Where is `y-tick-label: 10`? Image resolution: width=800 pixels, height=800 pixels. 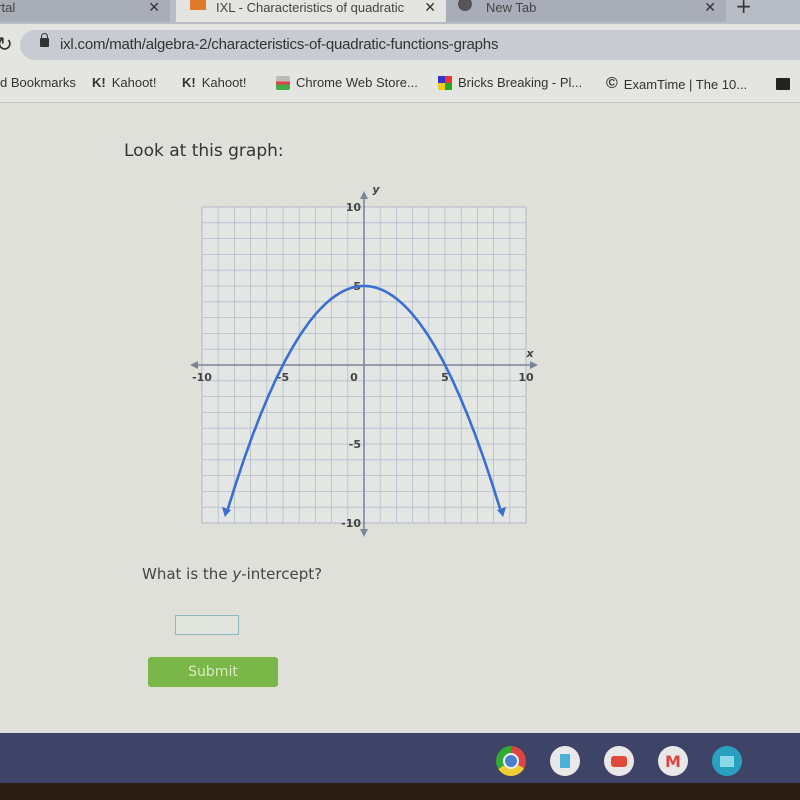 y-tick-label: 10 is located at coordinates (354, 207).